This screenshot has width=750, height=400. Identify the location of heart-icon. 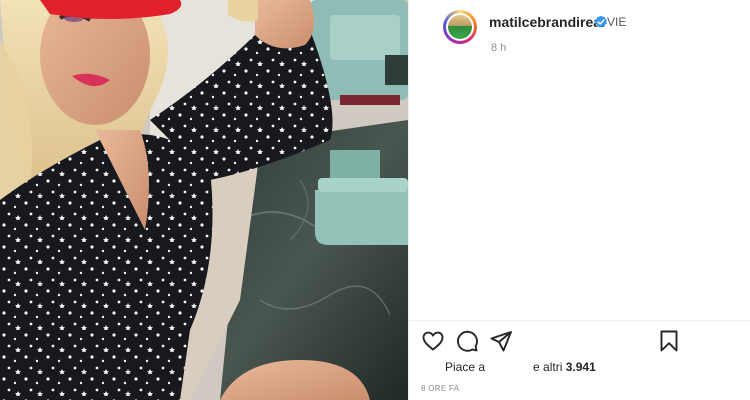
(433, 341).